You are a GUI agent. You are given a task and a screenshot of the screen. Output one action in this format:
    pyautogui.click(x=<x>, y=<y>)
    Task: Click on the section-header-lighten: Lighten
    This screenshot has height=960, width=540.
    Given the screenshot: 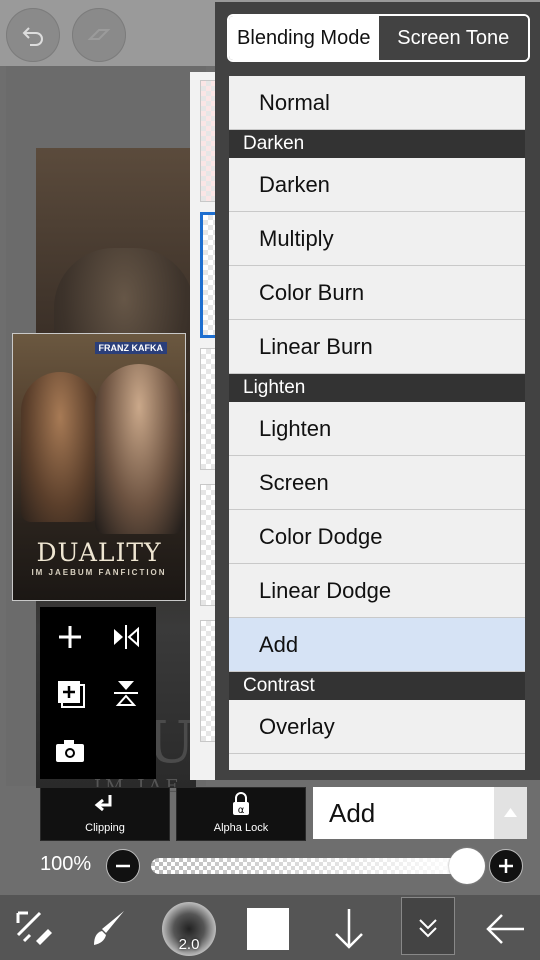 What is the action you would take?
    pyautogui.click(x=377, y=388)
    